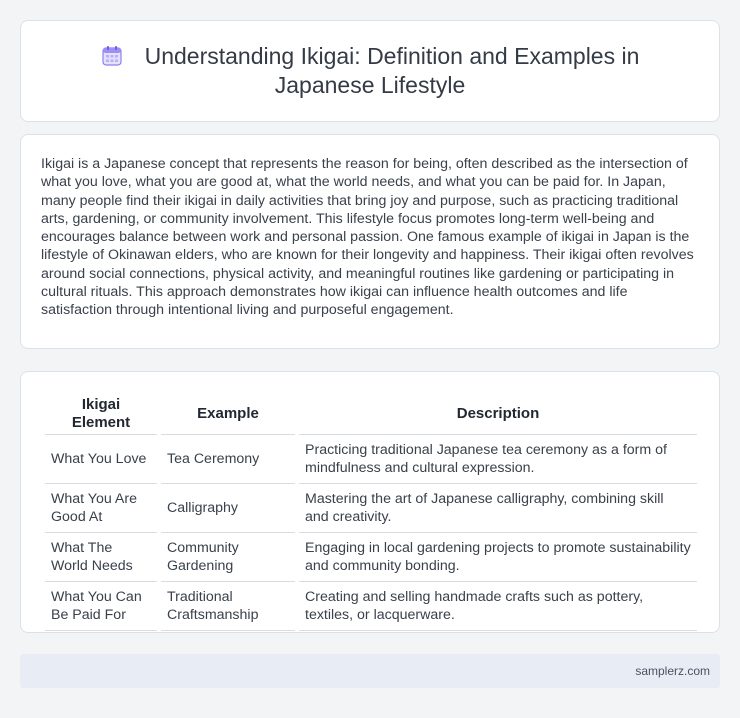  Describe the element at coordinates (101, 459) in the screenshot. I see `element-cell: What You Love` at that location.